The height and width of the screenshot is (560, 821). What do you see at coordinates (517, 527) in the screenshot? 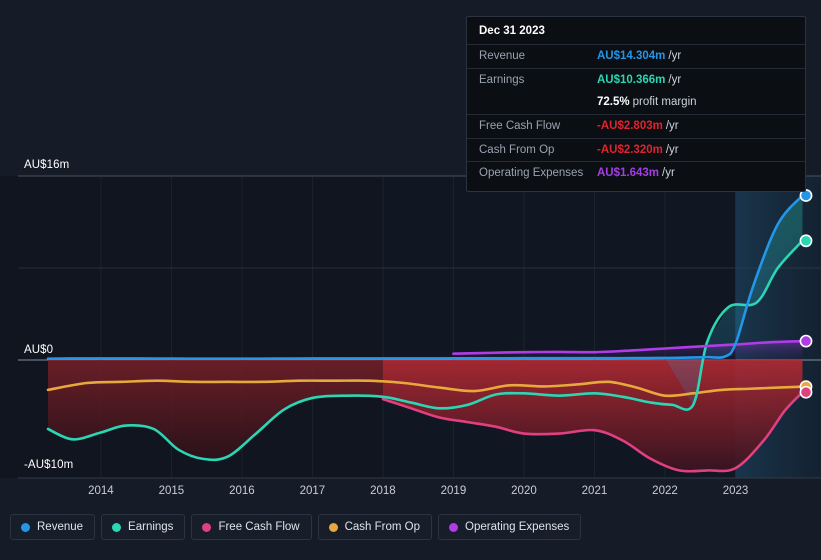
I see `legend-label: Operating Expenses` at bounding box center [517, 527].